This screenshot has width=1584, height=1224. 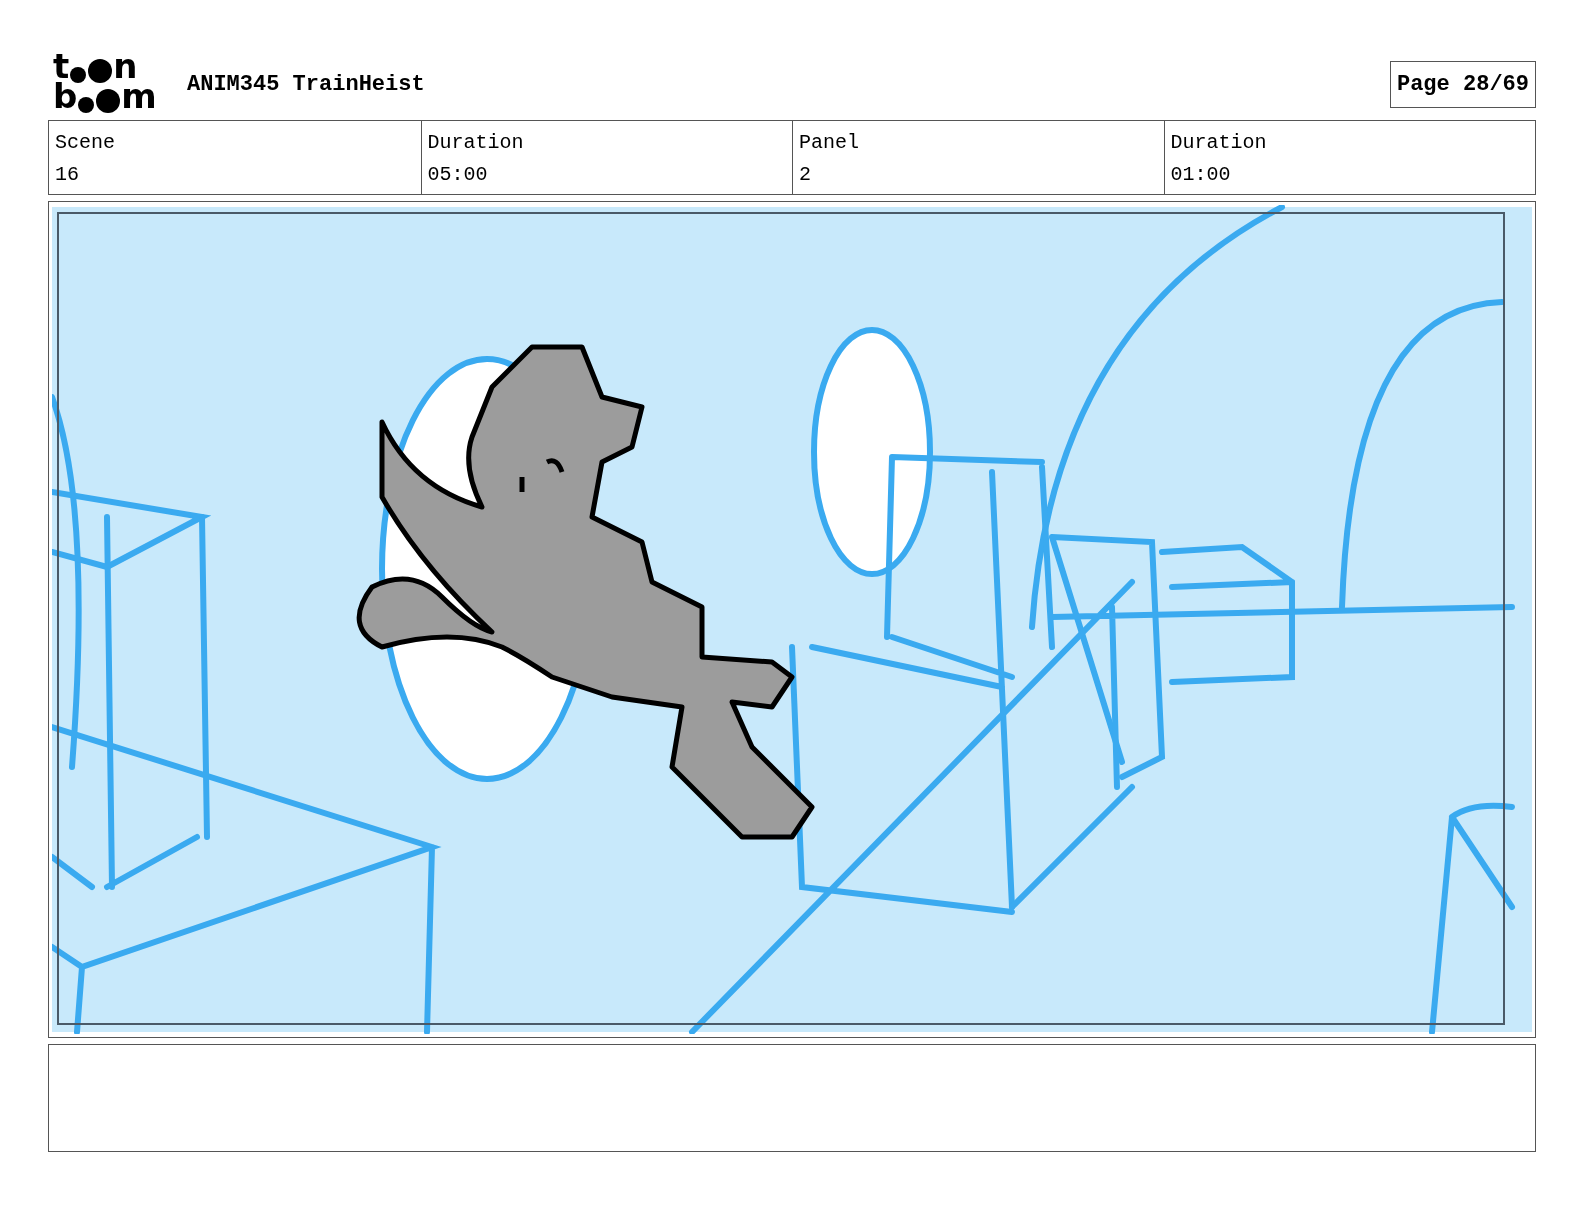 What do you see at coordinates (1201, 175) in the screenshot?
I see `field-value: 01:00` at bounding box center [1201, 175].